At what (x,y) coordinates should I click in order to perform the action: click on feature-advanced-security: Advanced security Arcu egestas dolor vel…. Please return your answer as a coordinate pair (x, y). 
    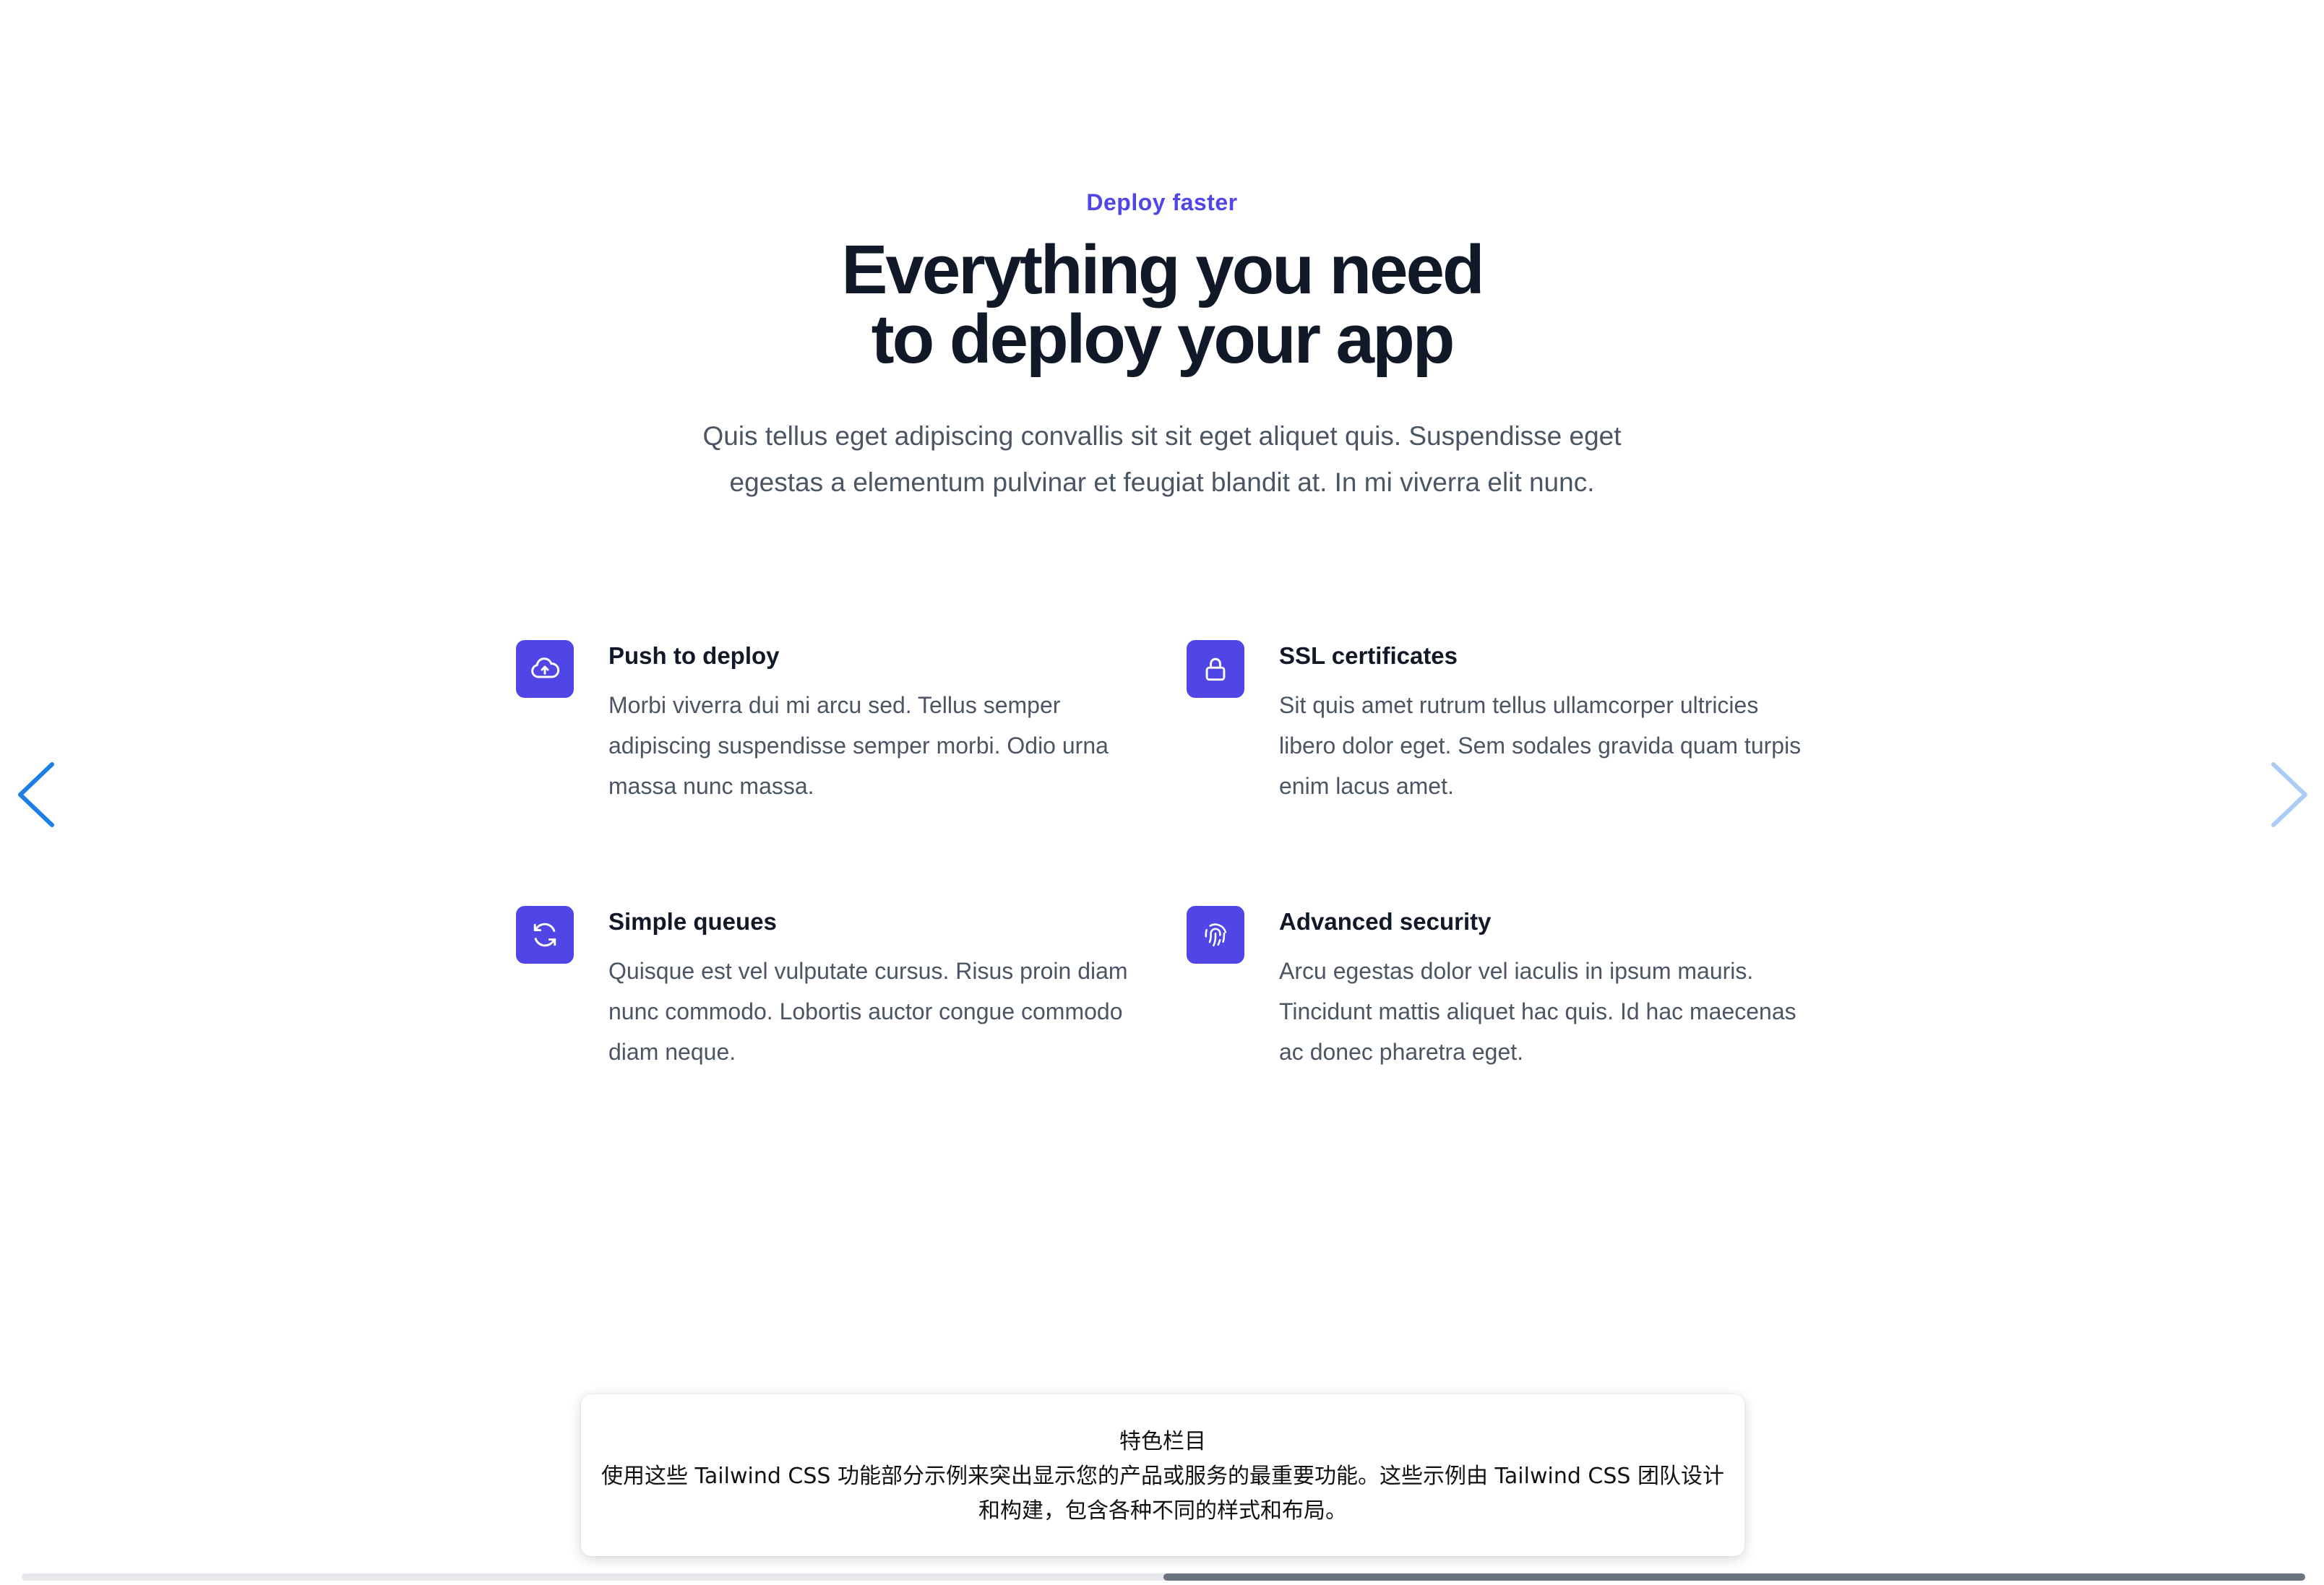
    Looking at the image, I should click on (1497, 989).